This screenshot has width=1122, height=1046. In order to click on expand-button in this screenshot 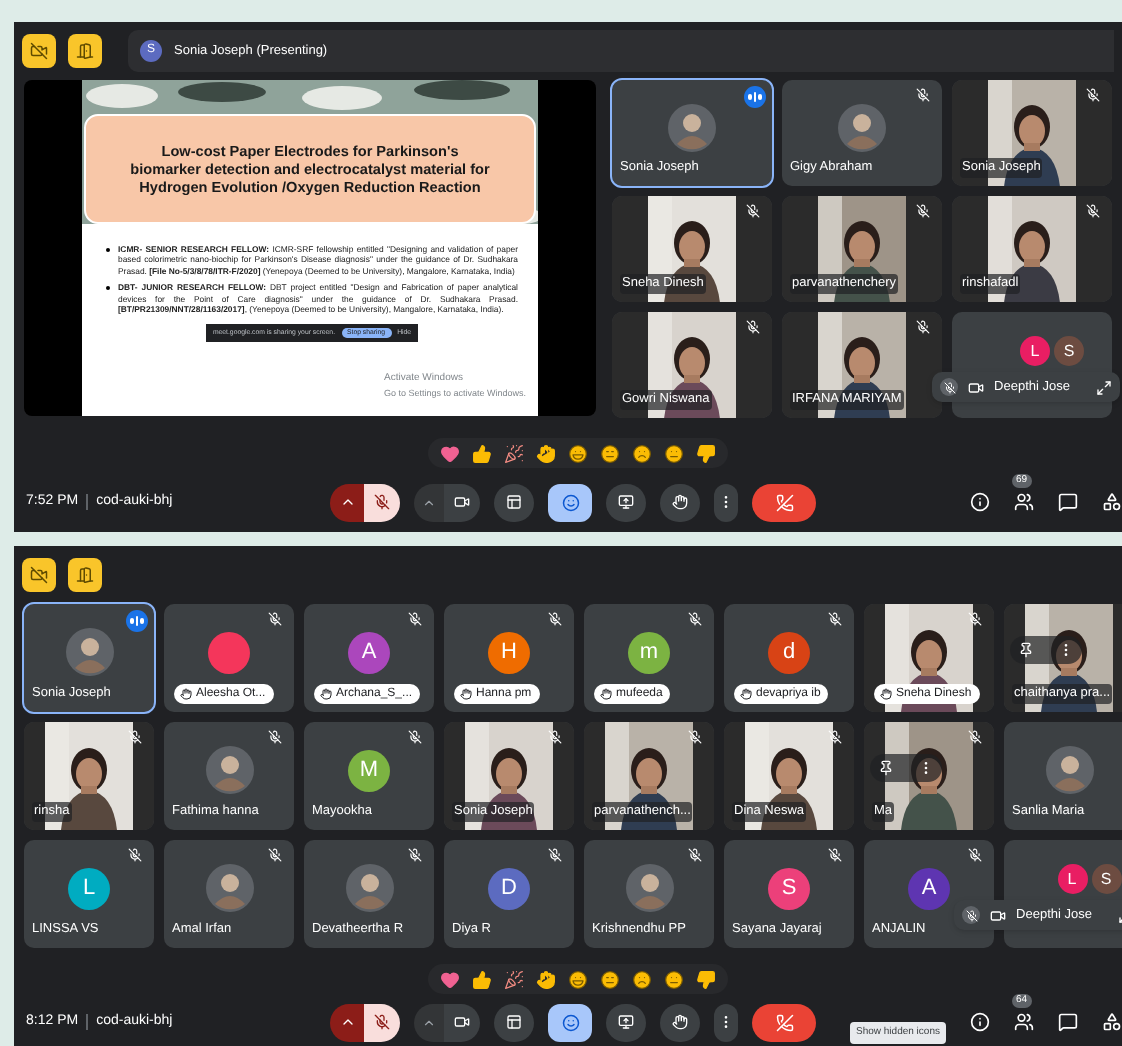, I will do `click(1104, 387)`.